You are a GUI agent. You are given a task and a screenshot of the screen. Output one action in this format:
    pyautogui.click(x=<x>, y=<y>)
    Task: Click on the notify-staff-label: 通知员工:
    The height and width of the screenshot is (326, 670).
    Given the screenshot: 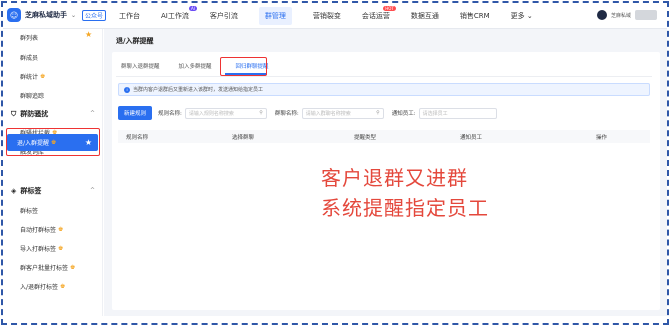 What is the action you would take?
    pyautogui.click(x=403, y=114)
    